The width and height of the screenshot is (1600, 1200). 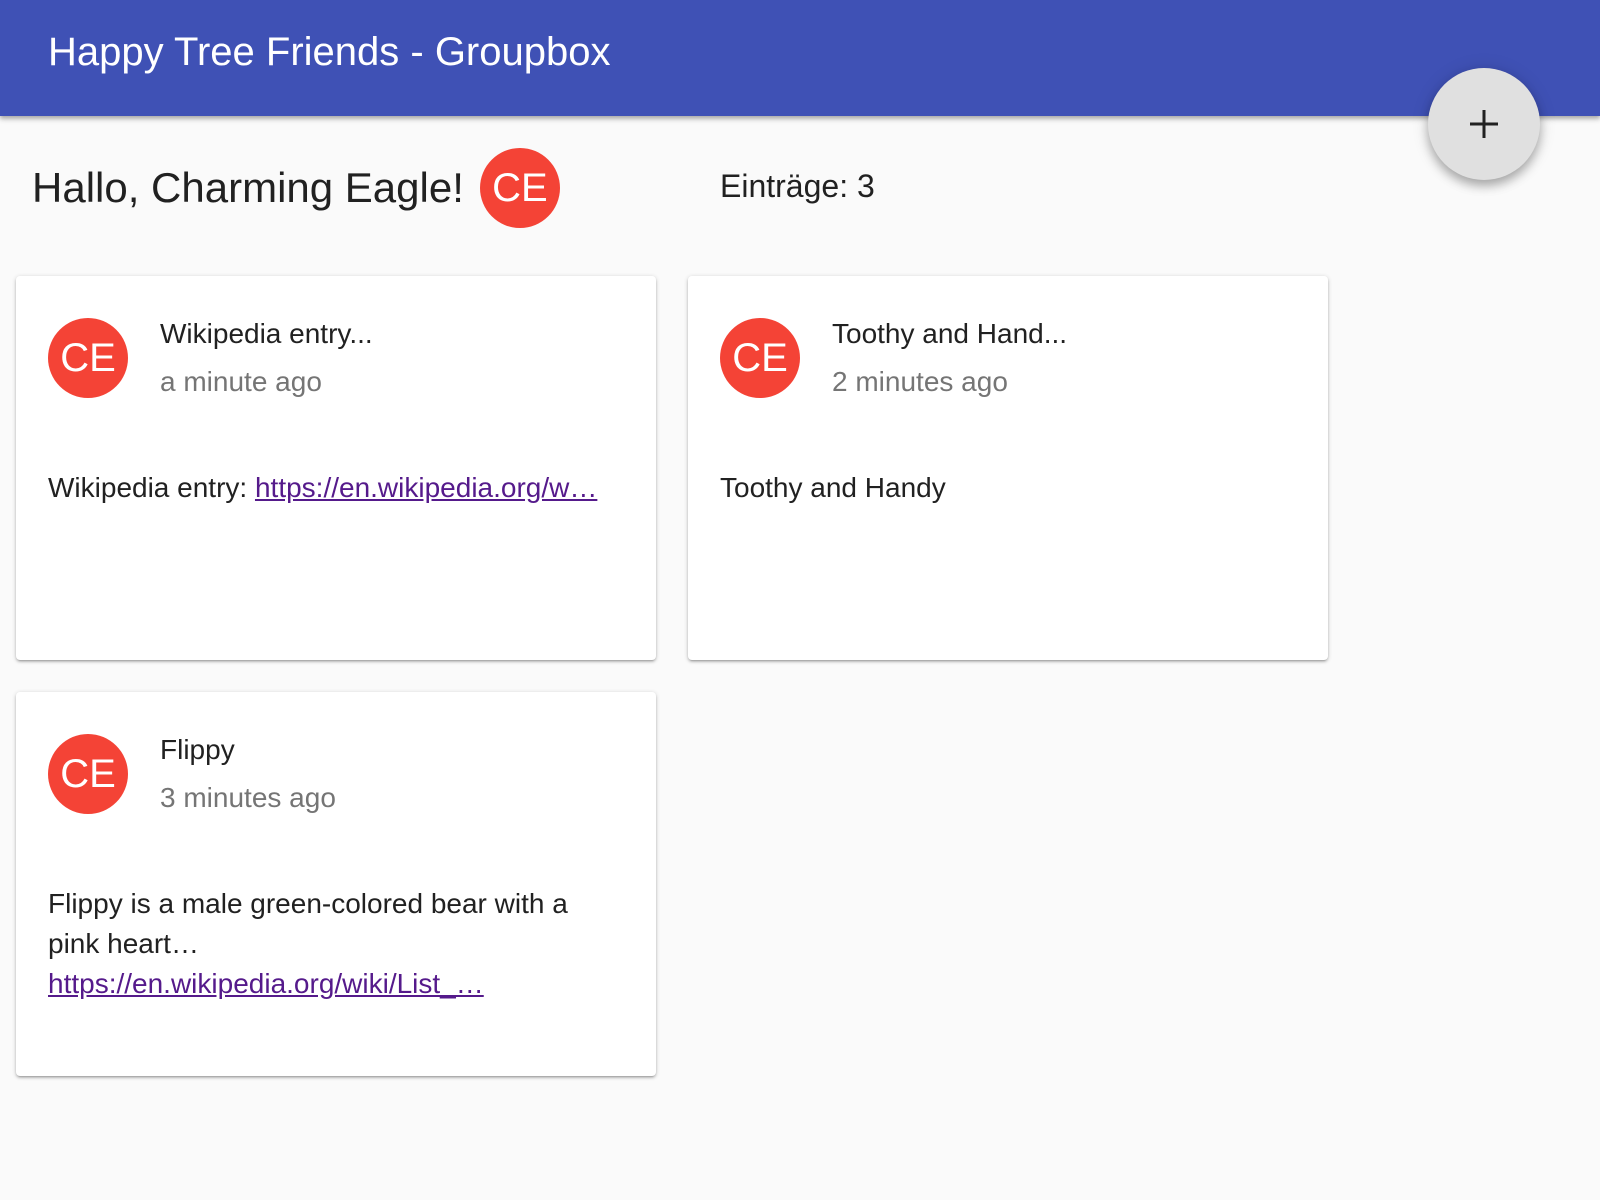 What do you see at coordinates (248, 774) in the screenshot?
I see `card-header-text: Flippy 3 minutes ago` at bounding box center [248, 774].